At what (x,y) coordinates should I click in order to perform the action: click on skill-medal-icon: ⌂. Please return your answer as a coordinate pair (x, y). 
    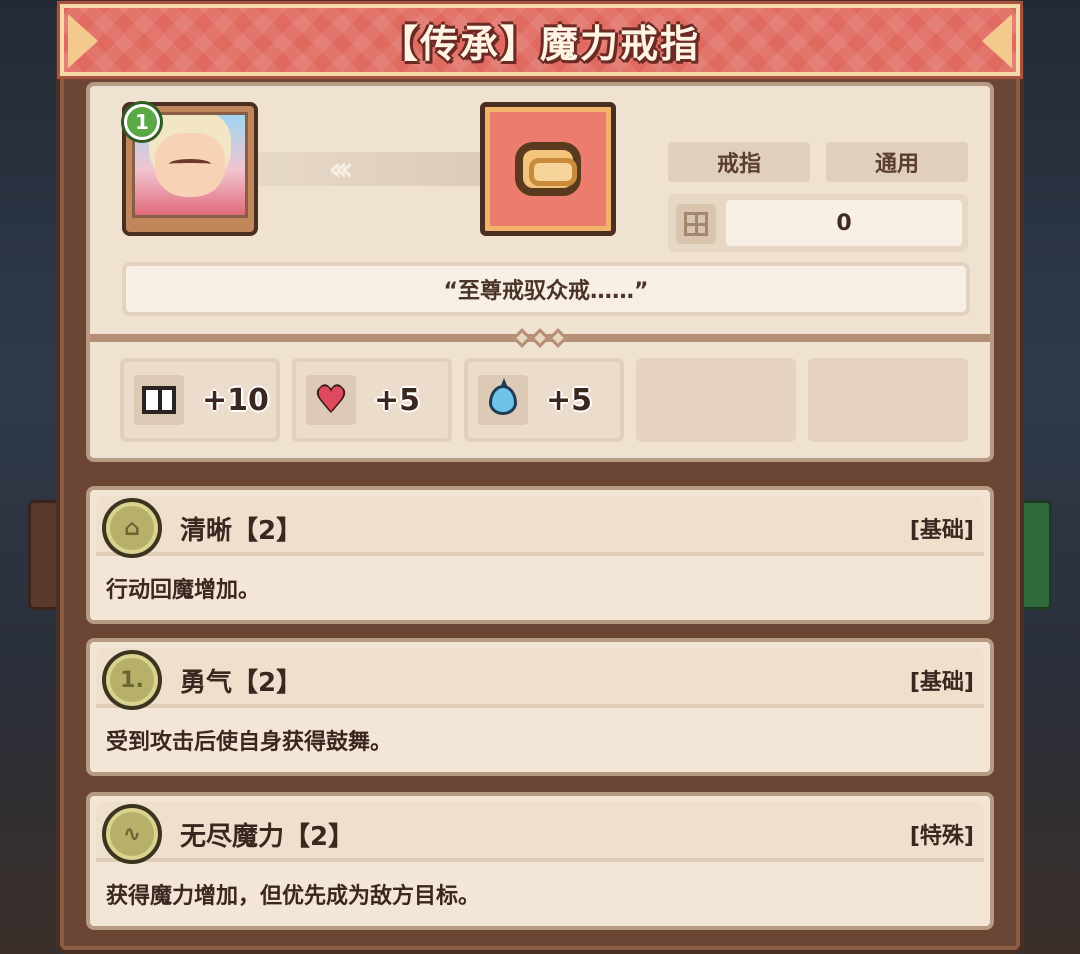
    Looking at the image, I should click on (132, 528).